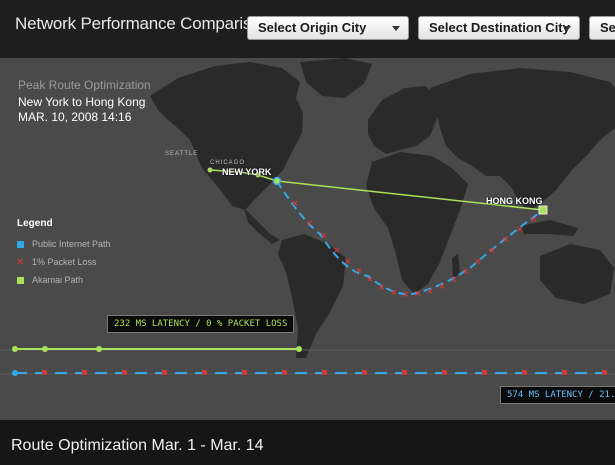 The image size is (615, 465). I want to click on third-select-label: Sel, so click(607, 27).